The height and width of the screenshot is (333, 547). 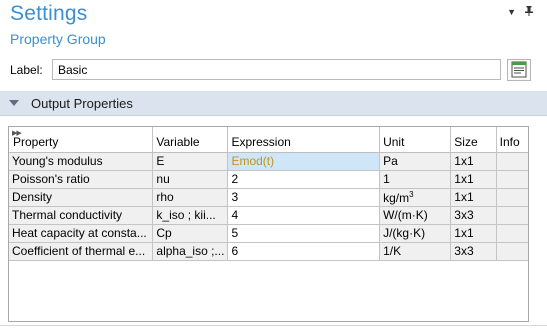 What do you see at coordinates (529, 12) in the screenshot?
I see `pin-icon` at bounding box center [529, 12].